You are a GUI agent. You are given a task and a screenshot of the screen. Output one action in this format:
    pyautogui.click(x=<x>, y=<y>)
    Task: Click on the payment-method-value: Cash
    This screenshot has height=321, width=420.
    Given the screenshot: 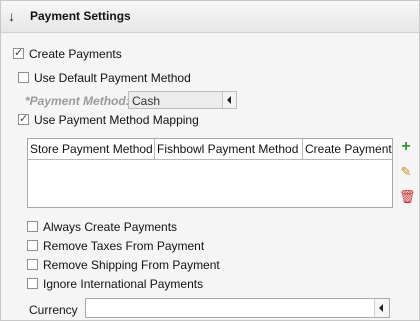 What is the action you would take?
    pyautogui.click(x=146, y=101)
    